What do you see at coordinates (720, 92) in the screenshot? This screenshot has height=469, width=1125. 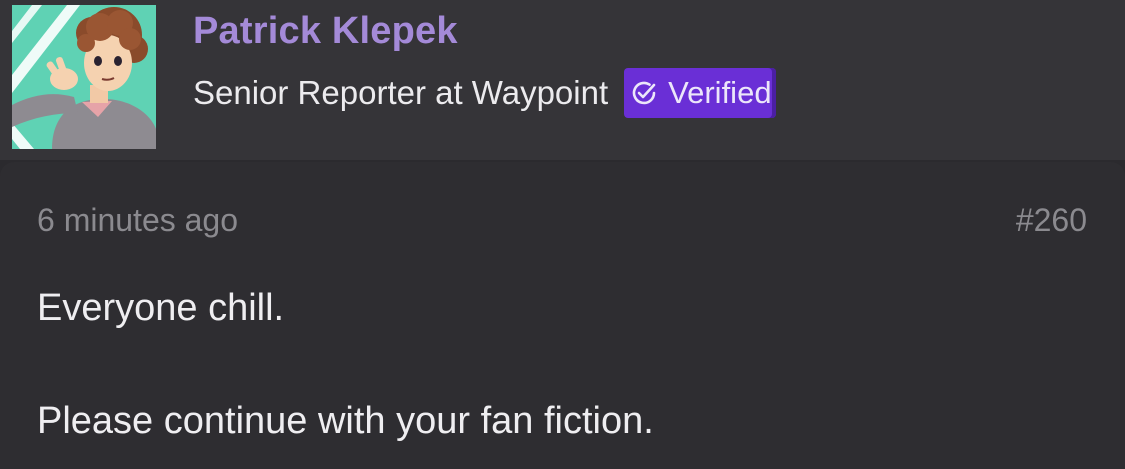 I see `verified-label: Verified` at bounding box center [720, 92].